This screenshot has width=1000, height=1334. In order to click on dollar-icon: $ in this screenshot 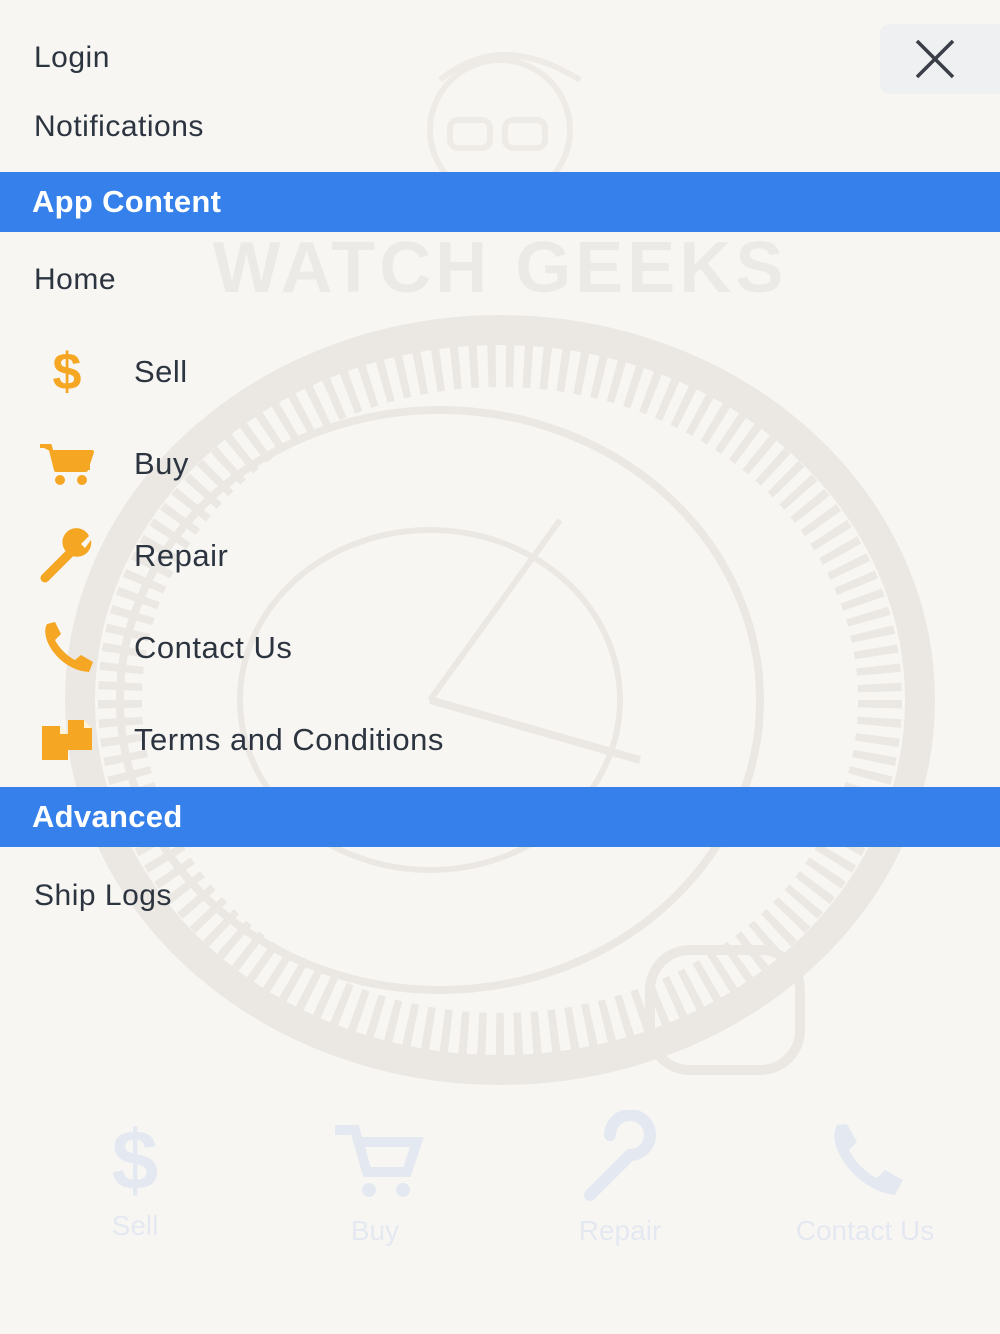, I will do `click(67, 372)`.